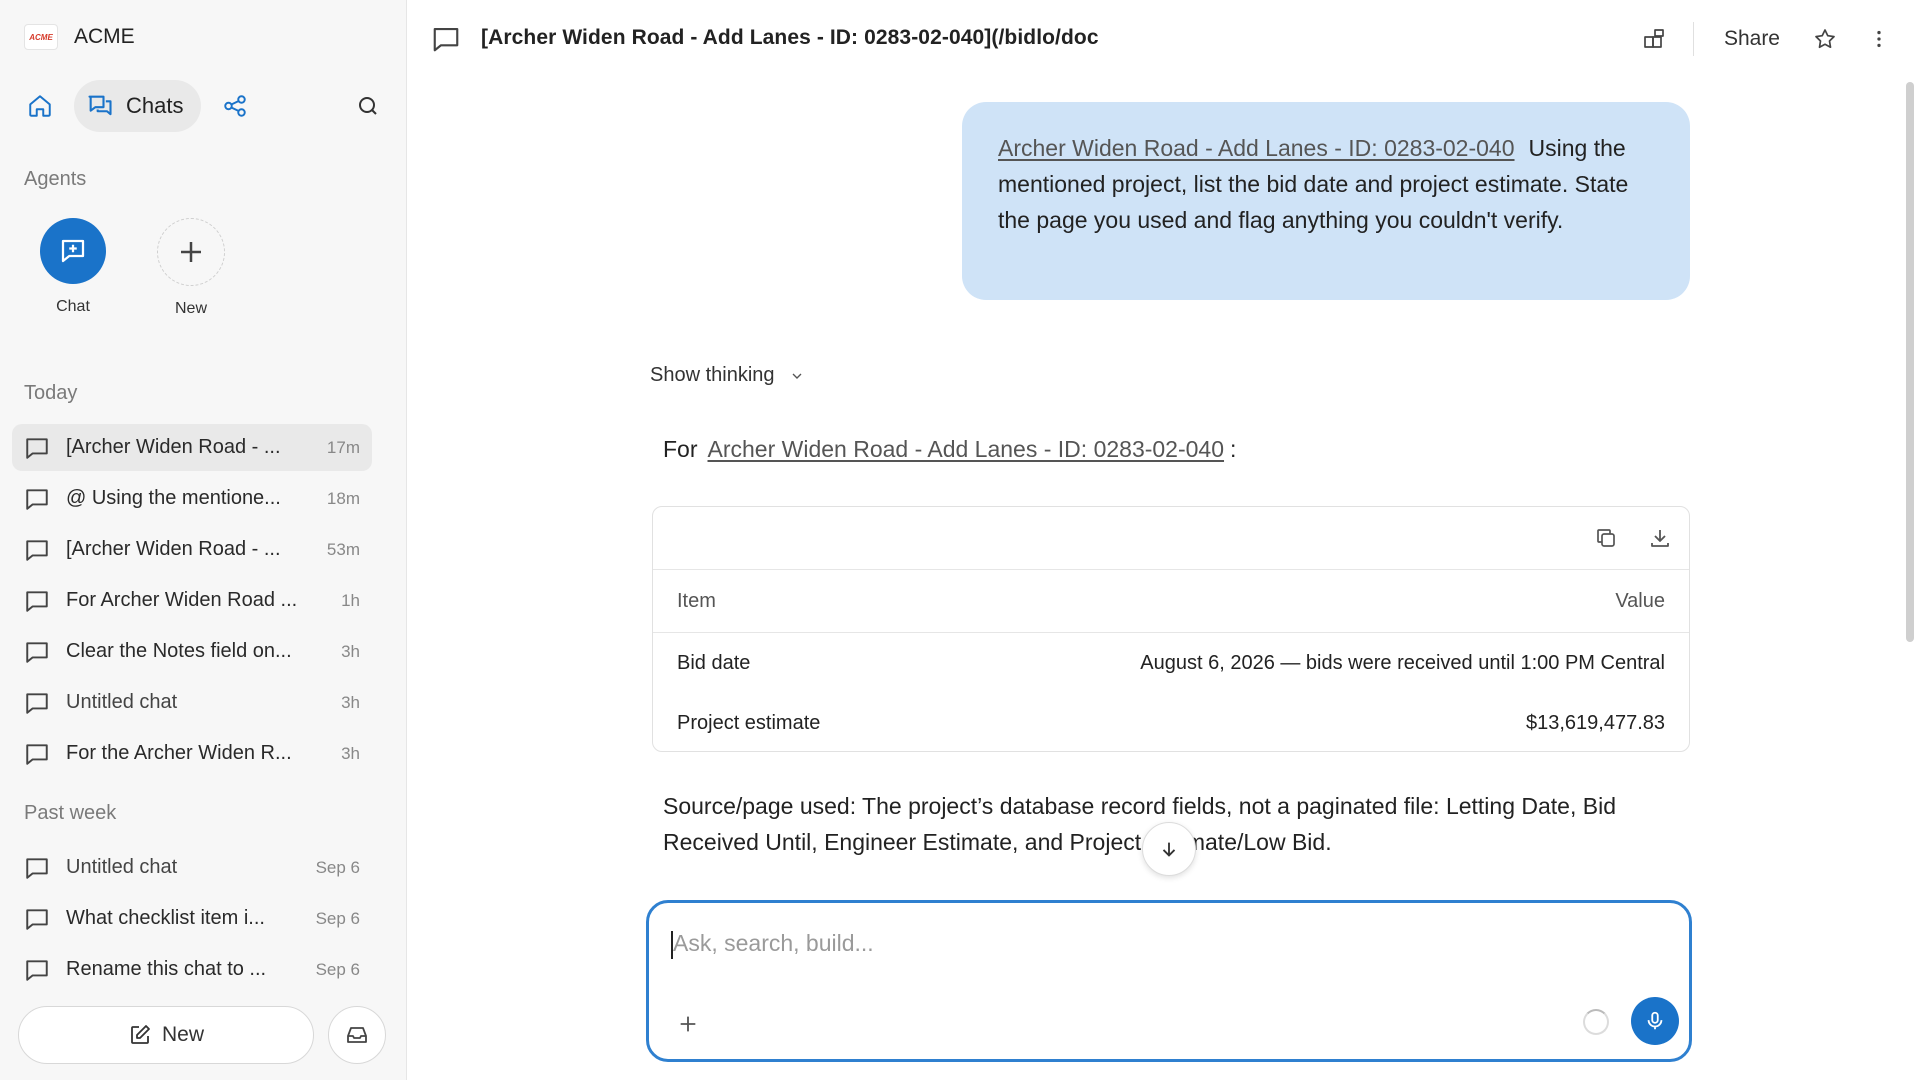 This screenshot has height=1080, width=1920. Describe the element at coordinates (192, 867) in the screenshot. I see `chat-item: Untitled chat Sep 6` at that location.